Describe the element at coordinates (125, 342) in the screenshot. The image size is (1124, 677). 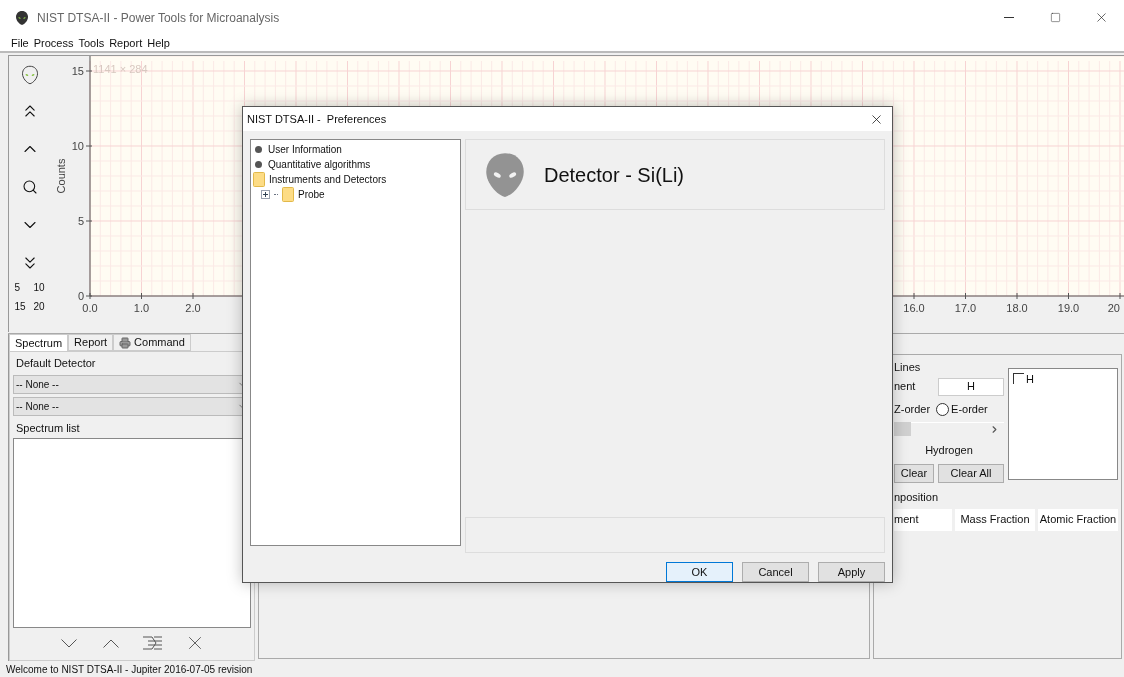
I see `printer-icon` at that location.